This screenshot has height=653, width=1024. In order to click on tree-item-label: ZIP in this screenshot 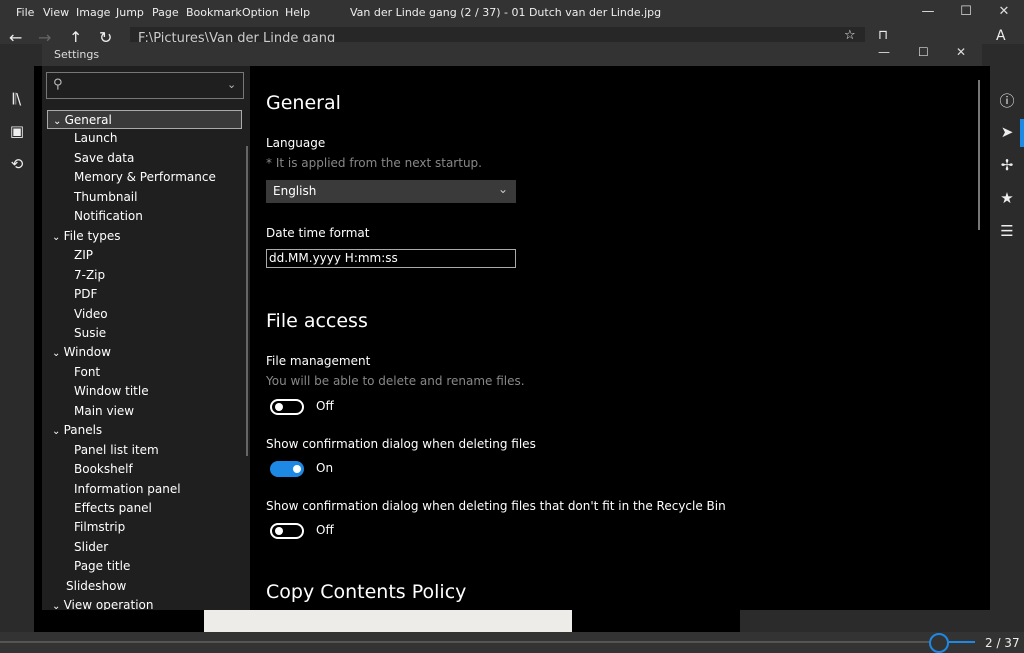, I will do `click(83, 255)`.